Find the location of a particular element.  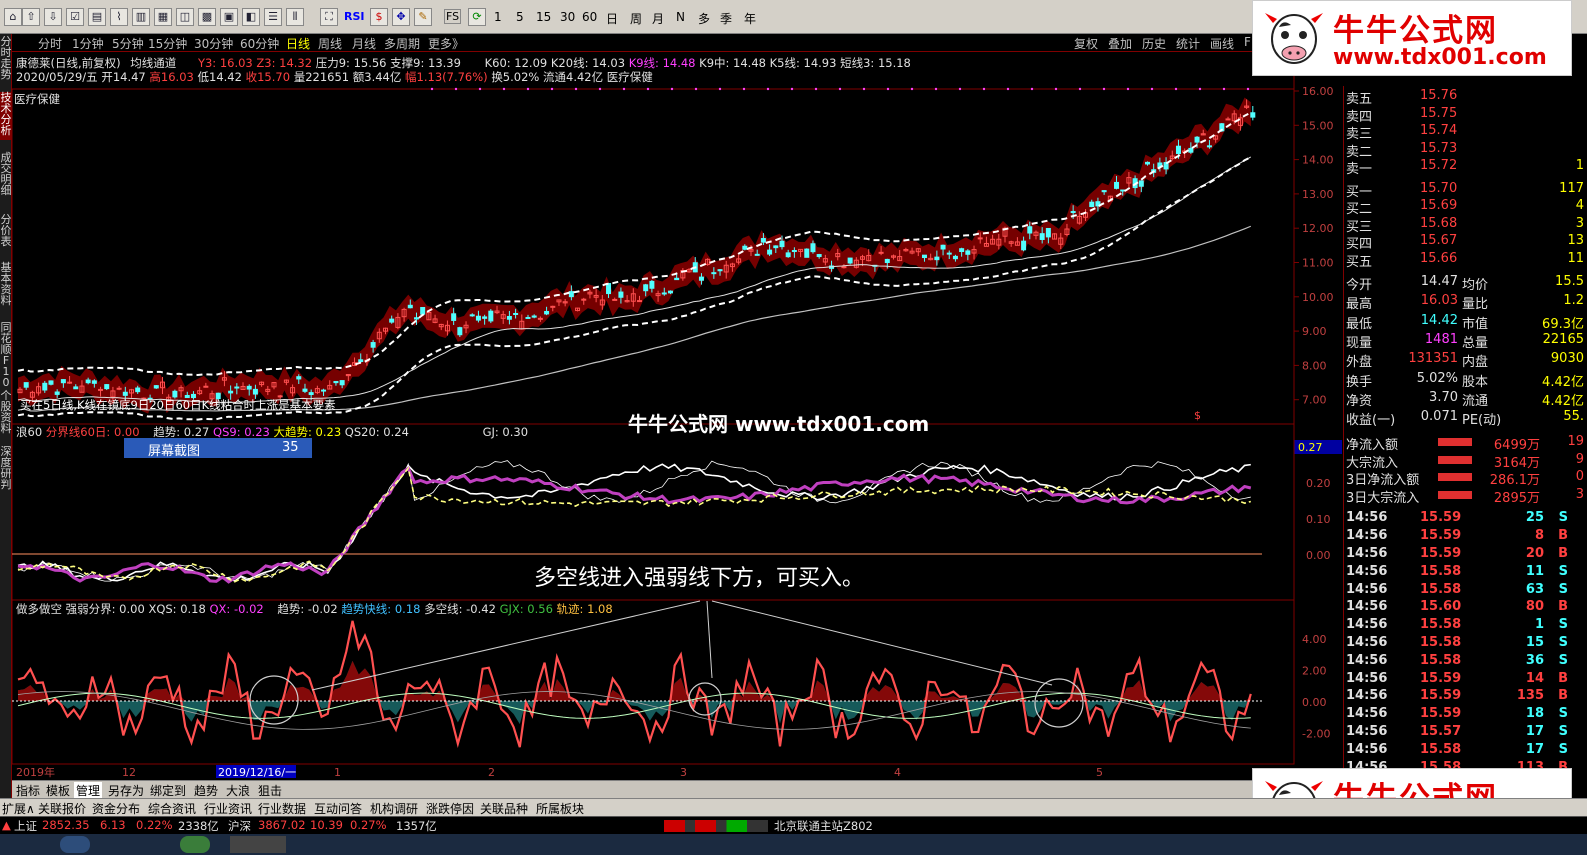

period-month: 月 is located at coordinates (658, 18).